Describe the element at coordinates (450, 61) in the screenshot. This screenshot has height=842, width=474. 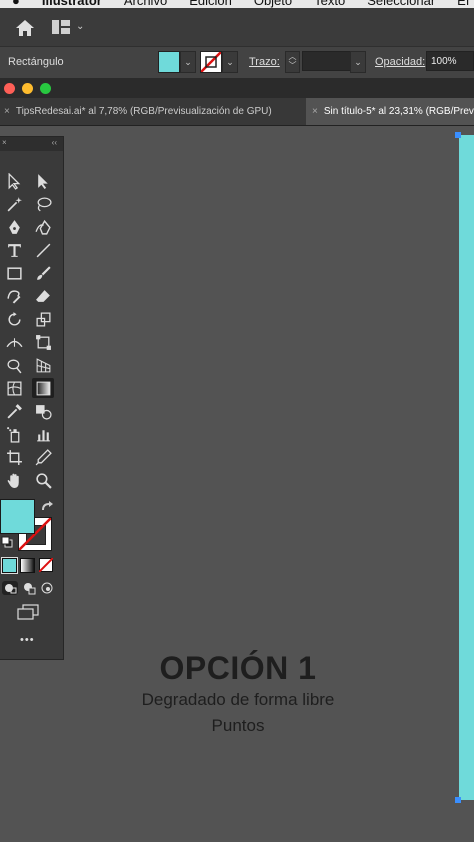
I see `opacity-input: 100%` at that location.